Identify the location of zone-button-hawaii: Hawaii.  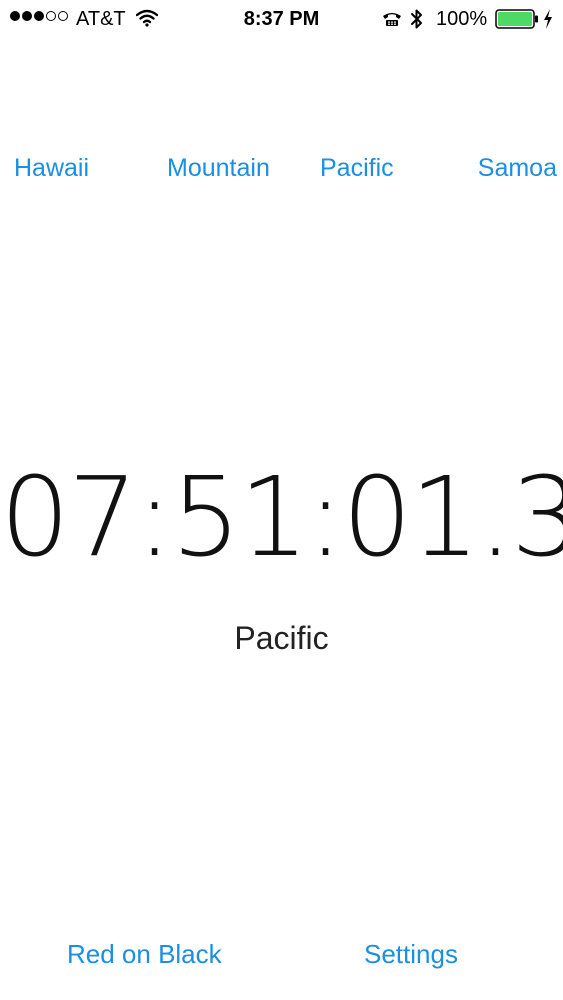
(51, 168).